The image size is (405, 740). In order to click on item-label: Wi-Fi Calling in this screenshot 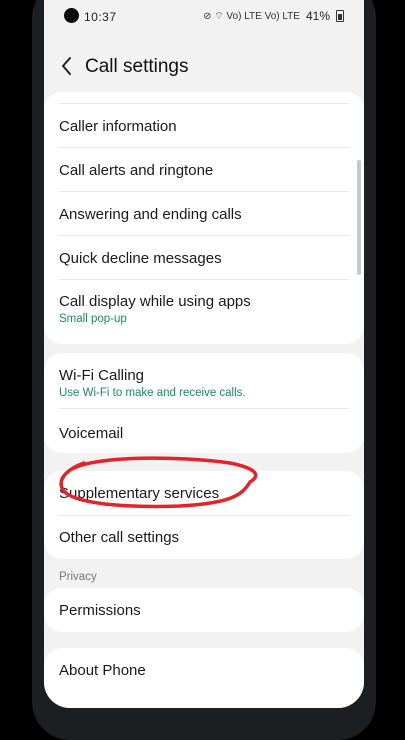, I will do `click(102, 375)`.